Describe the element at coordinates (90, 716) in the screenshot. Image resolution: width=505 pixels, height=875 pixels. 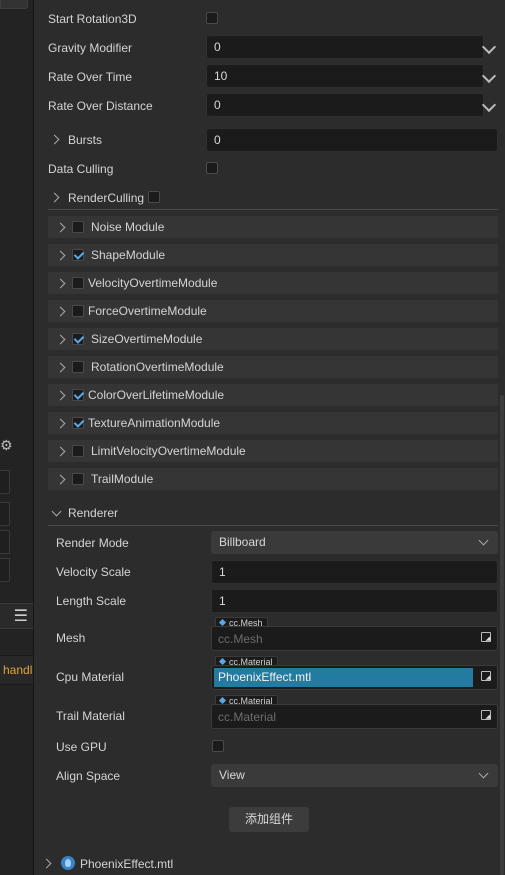
I see `trail-material-label: Trail Material` at that location.